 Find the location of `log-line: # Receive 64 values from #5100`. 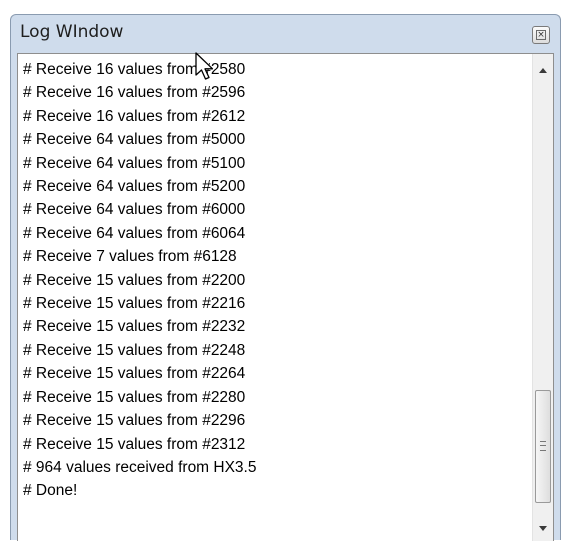

log-line: # Receive 64 values from #5100 is located at coordinates (134, 163).